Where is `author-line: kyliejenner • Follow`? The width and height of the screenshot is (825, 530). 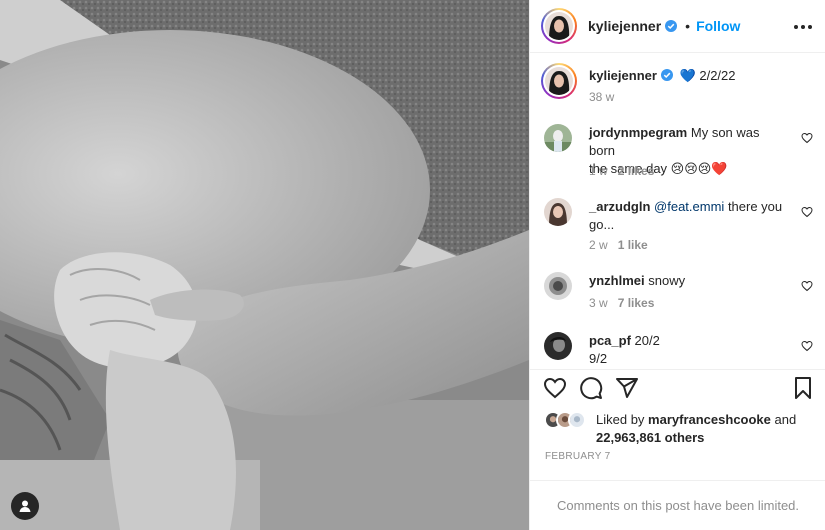 author-line: kyliejenner • Follow is located at coordinates (664, 26).